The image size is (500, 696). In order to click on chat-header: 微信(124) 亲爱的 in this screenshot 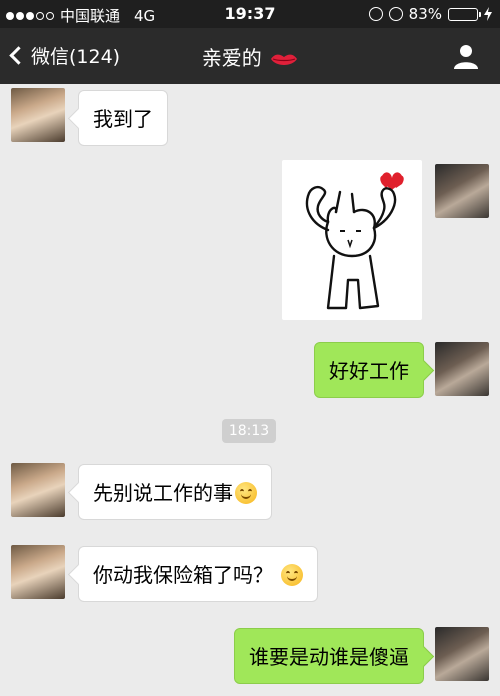, I will do `click(250, 56)`.